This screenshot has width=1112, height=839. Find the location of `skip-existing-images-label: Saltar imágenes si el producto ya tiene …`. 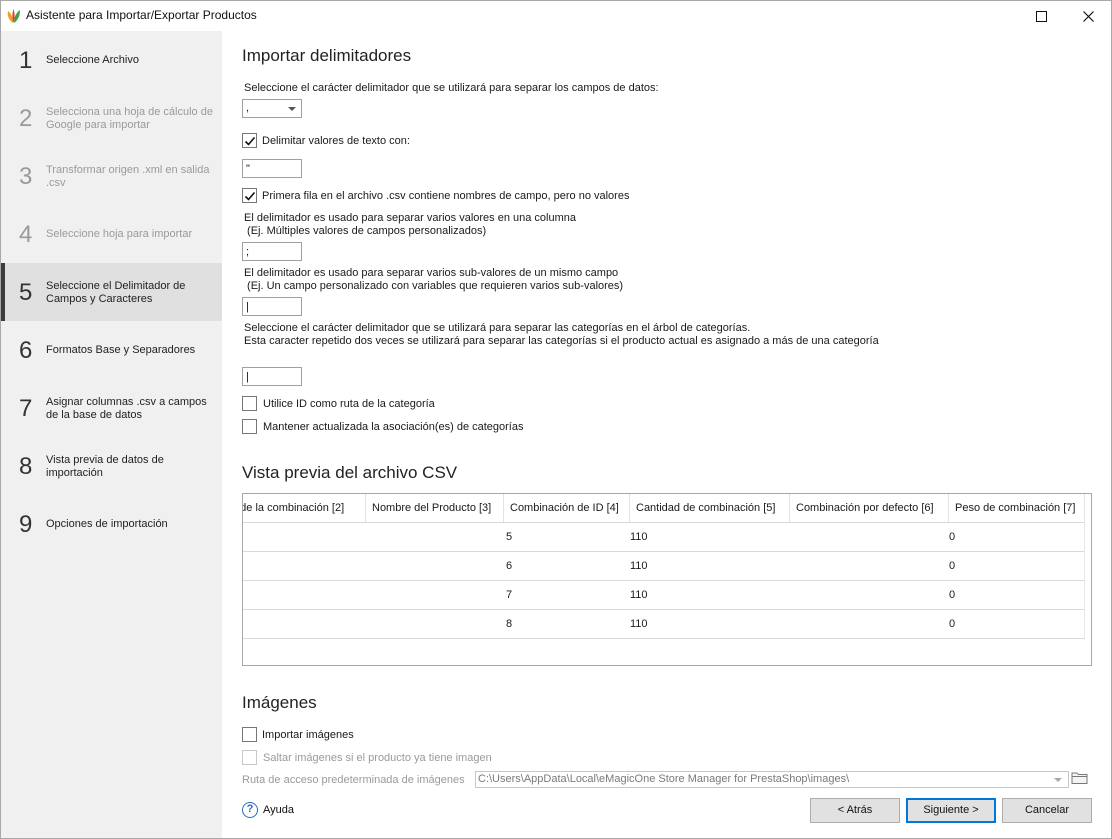

skip-existing-images-label: Saltar imágenes si el producto ya tiene … is located at coordinates (377, 758).